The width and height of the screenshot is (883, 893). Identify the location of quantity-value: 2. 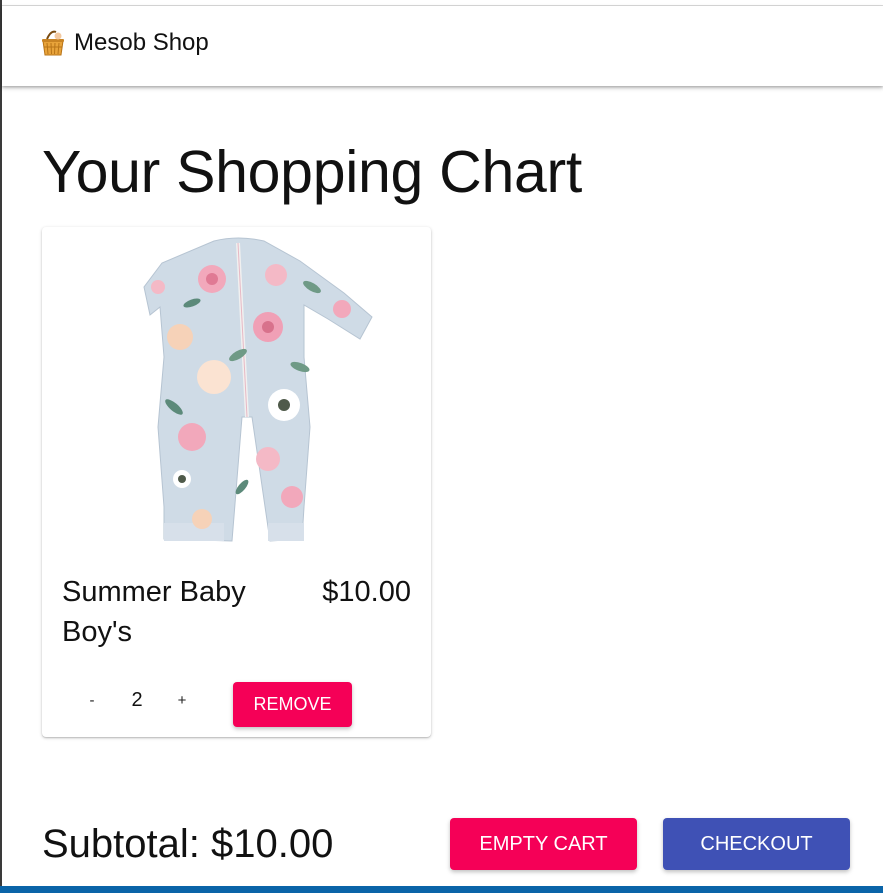
(137, 699).